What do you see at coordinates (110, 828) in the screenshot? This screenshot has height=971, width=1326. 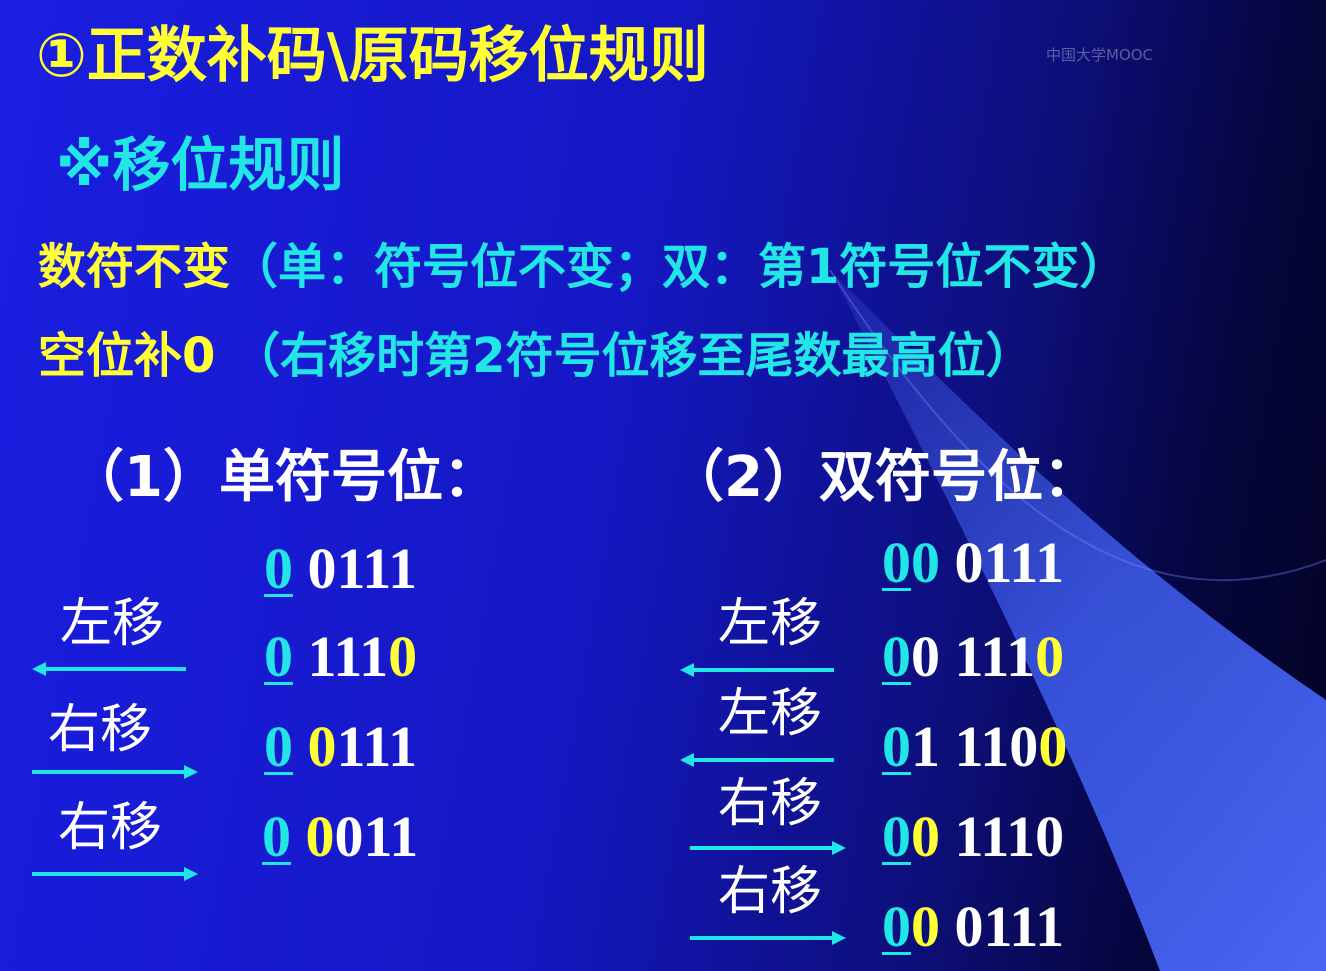 I see `single-op-2-label: 右移` at bounding box center [110, 828].